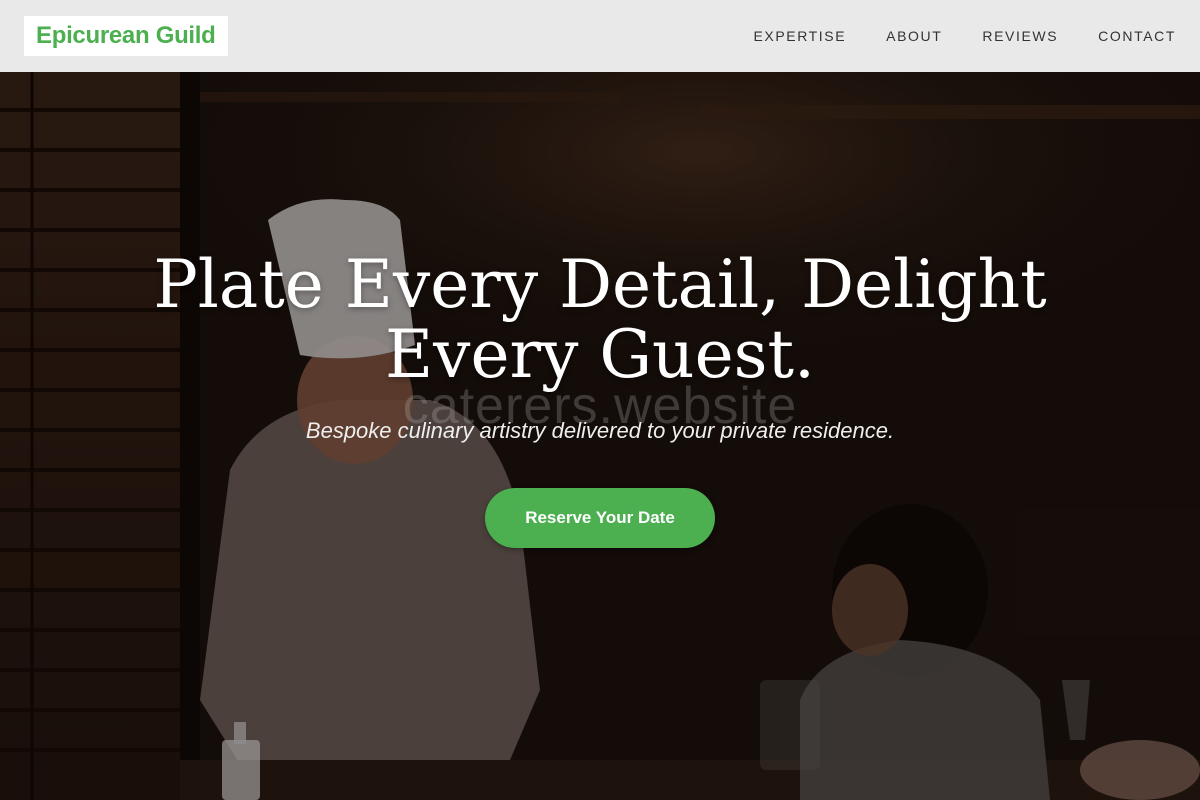 Image resolution: width=1200 pixels, height=800 pixels. I want to click on nav-link-reviews: REVIEWS, so click(1020, 36).